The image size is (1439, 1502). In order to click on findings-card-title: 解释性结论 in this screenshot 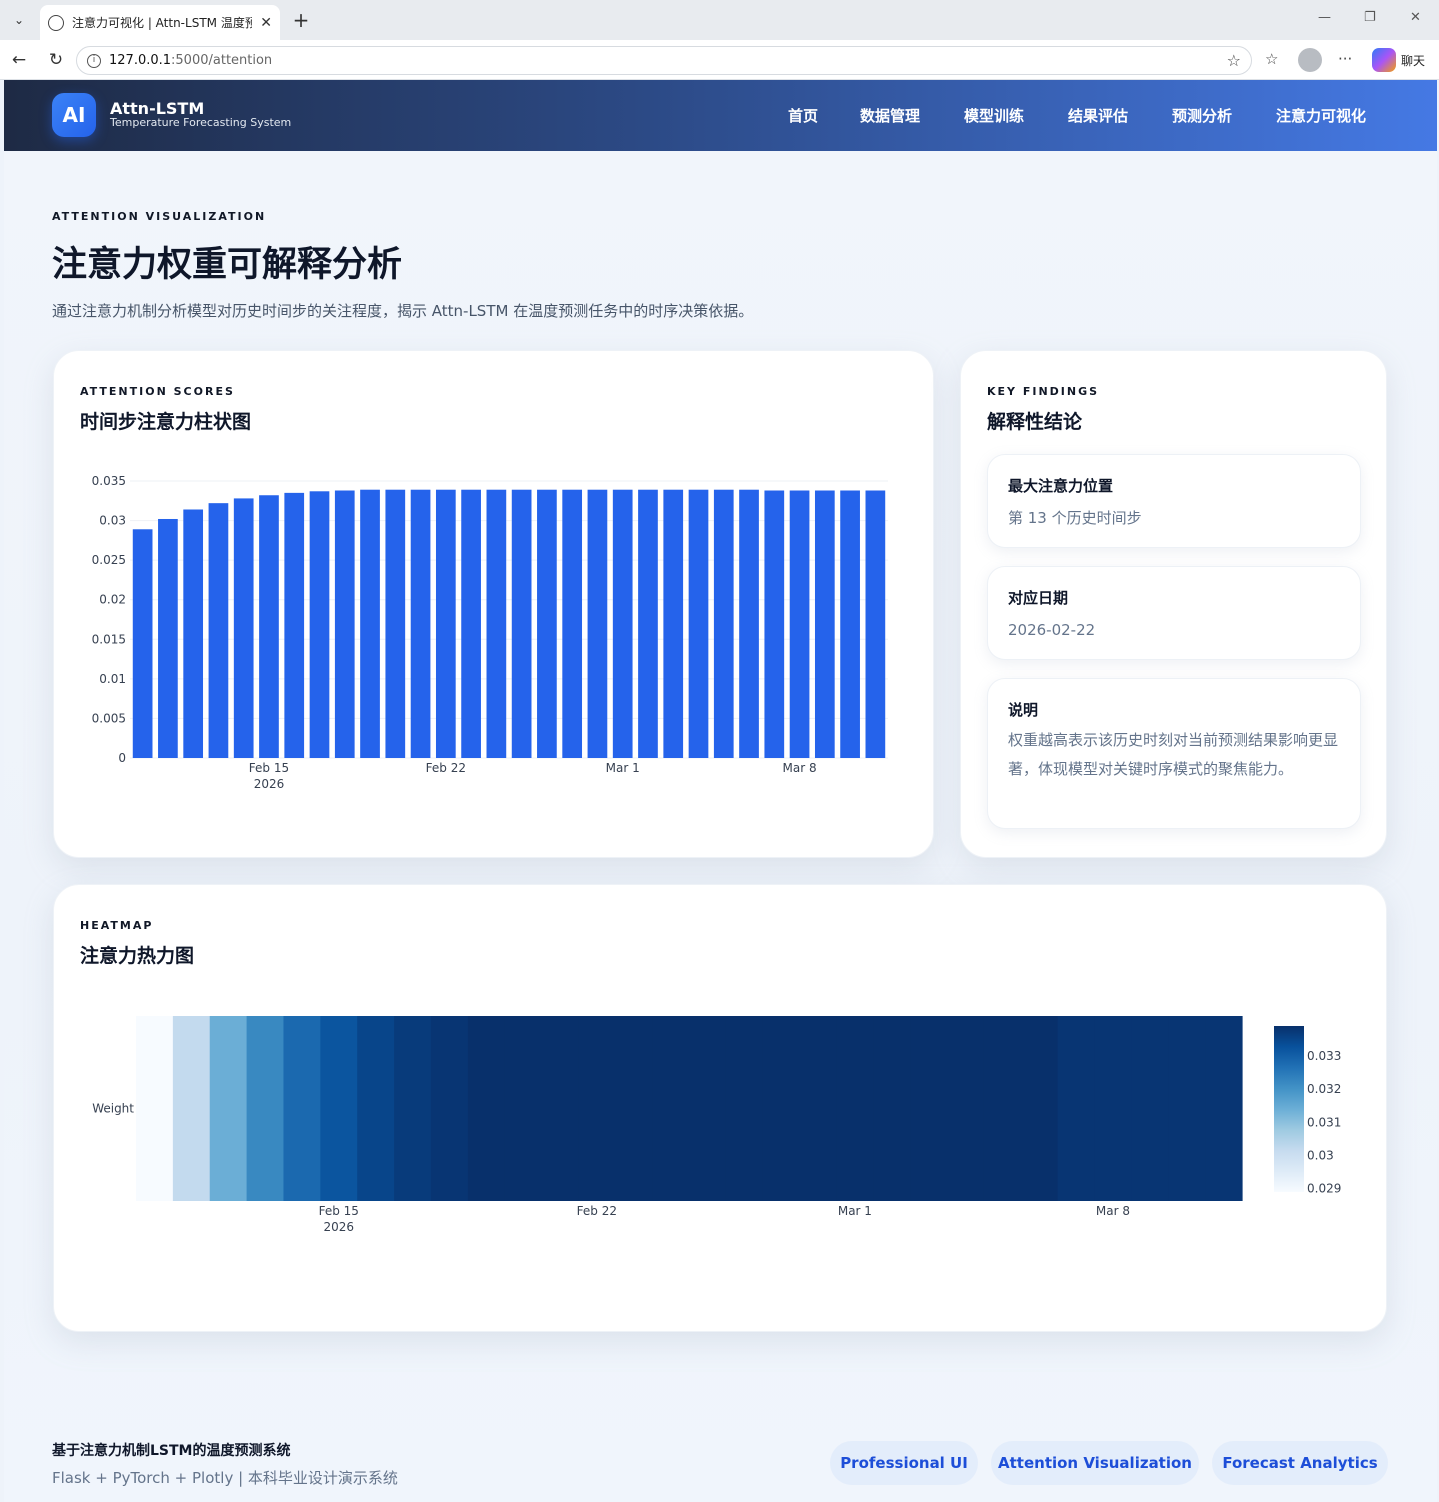, I will do `click(1035, 422)`.